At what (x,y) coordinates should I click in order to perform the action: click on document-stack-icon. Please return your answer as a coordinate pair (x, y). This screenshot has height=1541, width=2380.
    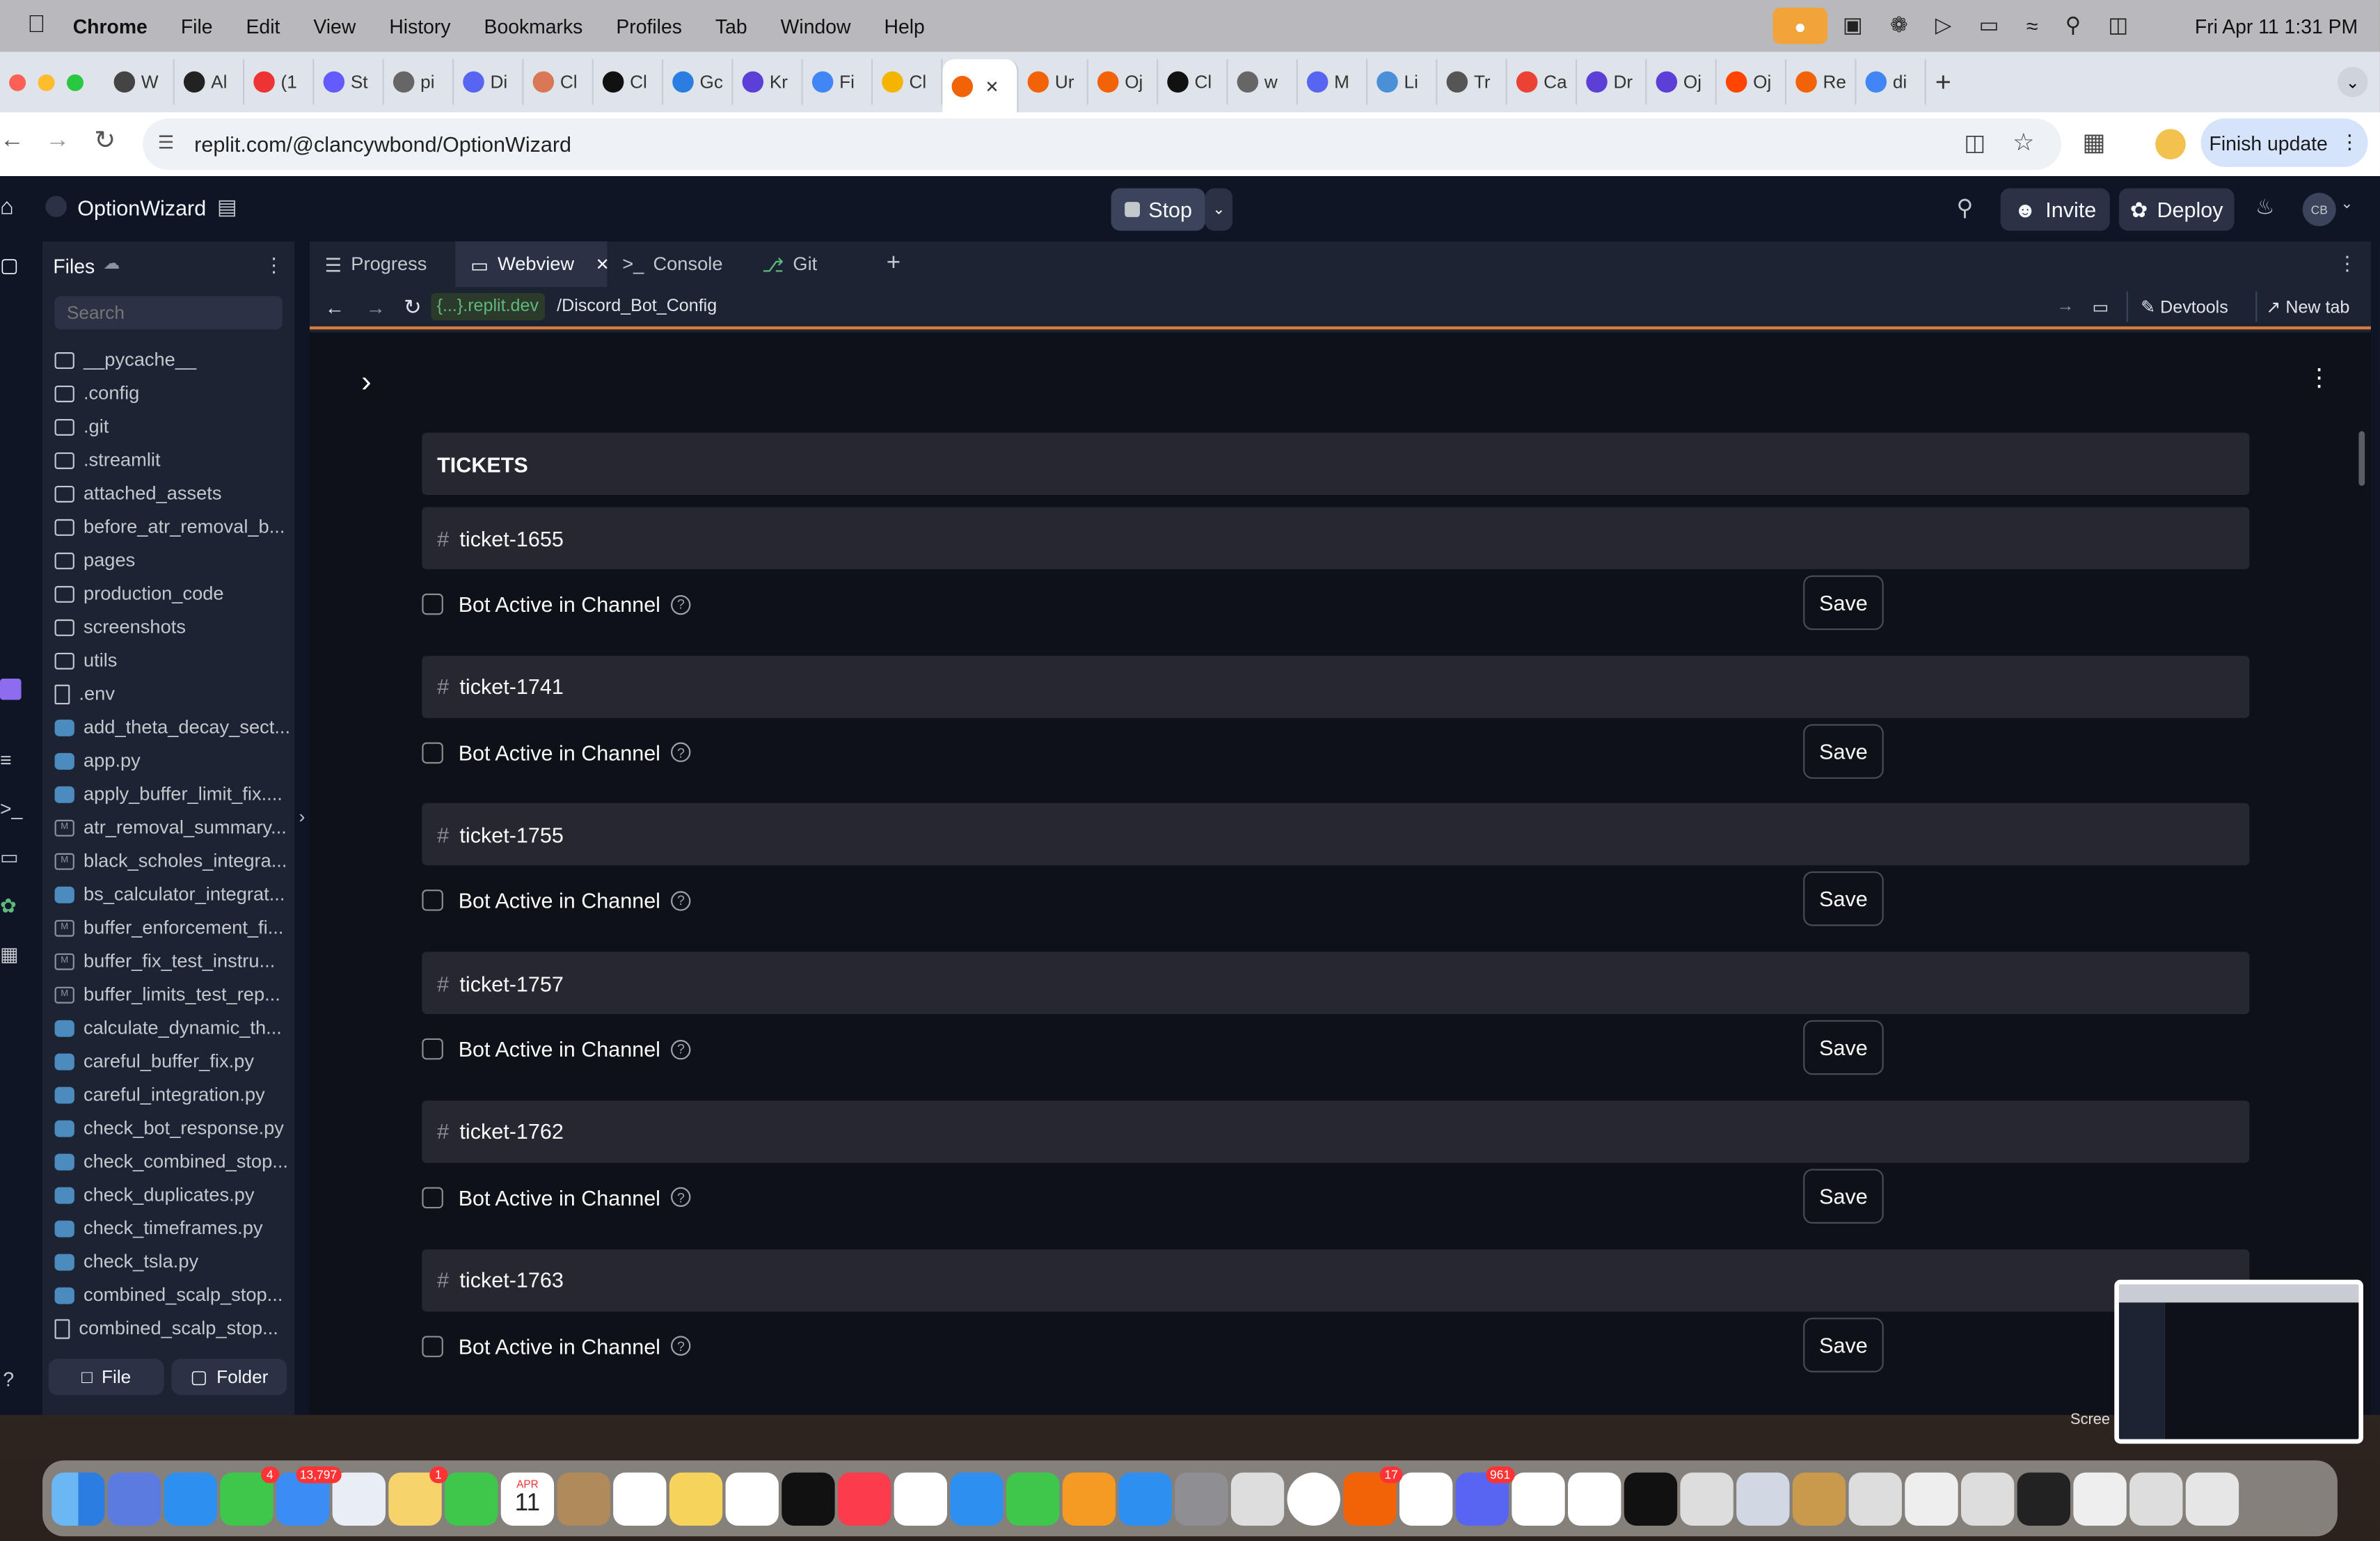
    Looking at the image, I should click on (1875, 1498).